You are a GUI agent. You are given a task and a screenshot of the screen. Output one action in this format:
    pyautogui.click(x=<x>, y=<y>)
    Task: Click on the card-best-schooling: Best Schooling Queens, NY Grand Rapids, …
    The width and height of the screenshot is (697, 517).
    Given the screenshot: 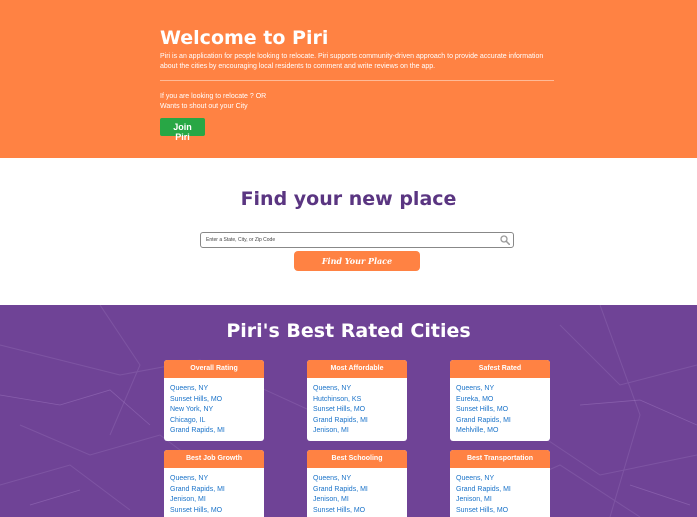 What is the action you would take?
    pyautogui.click(x=357, y=483)
    